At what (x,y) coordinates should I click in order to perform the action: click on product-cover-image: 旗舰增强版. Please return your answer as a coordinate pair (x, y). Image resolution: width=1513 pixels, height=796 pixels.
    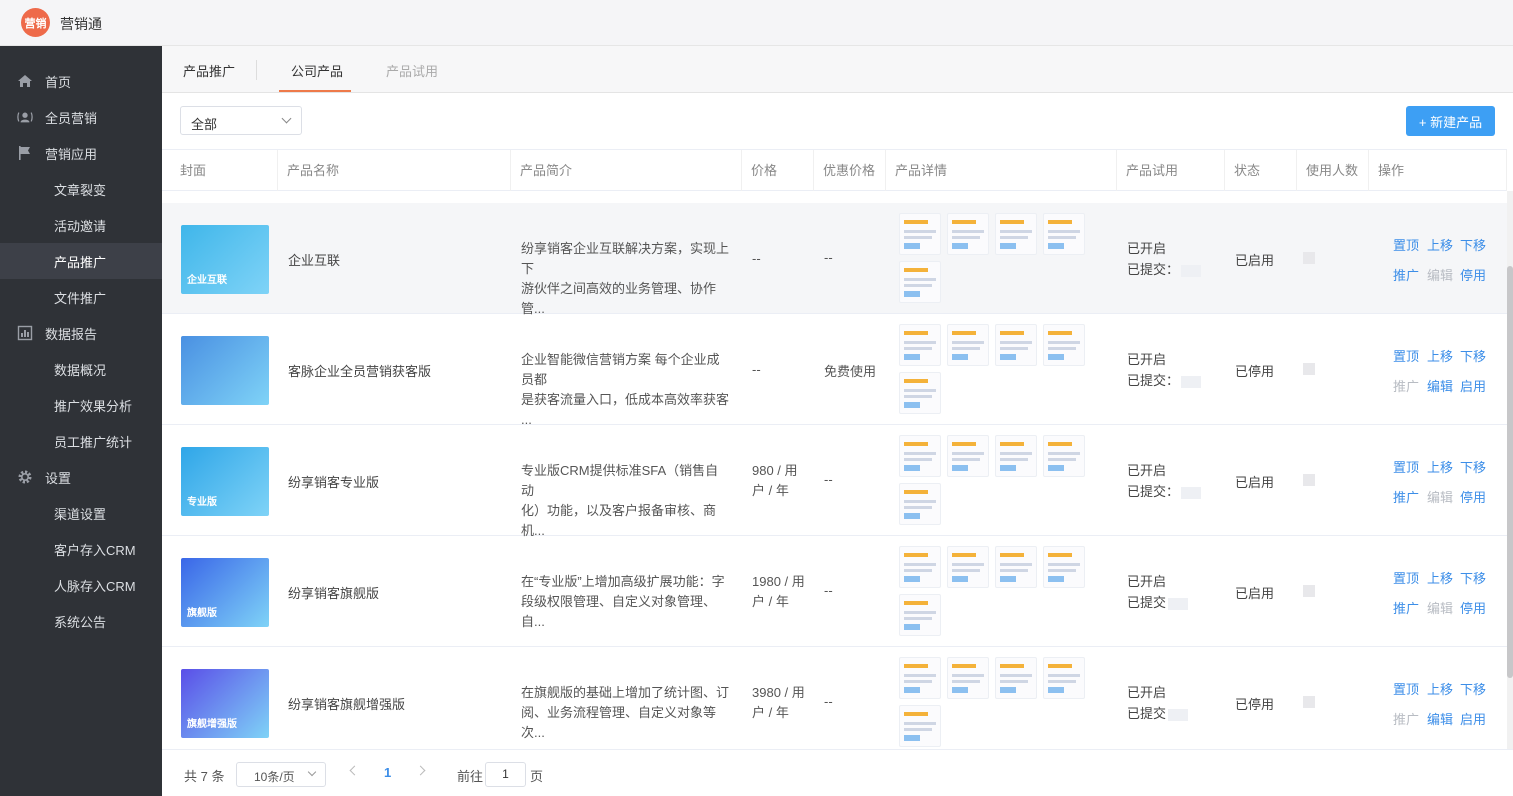
    Looking at the image, I should click on (225, 703).